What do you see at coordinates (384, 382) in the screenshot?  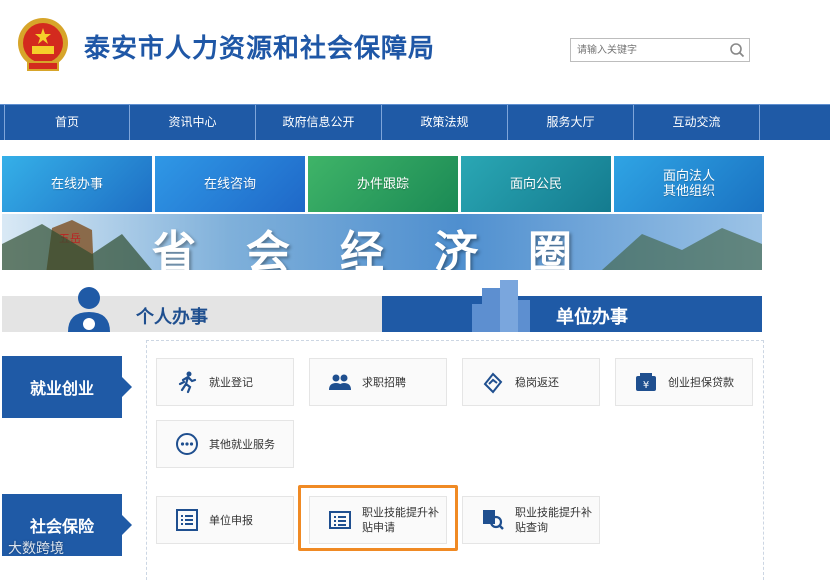 I see `service-label: 求职招聘` at bounding box center [384, 382].